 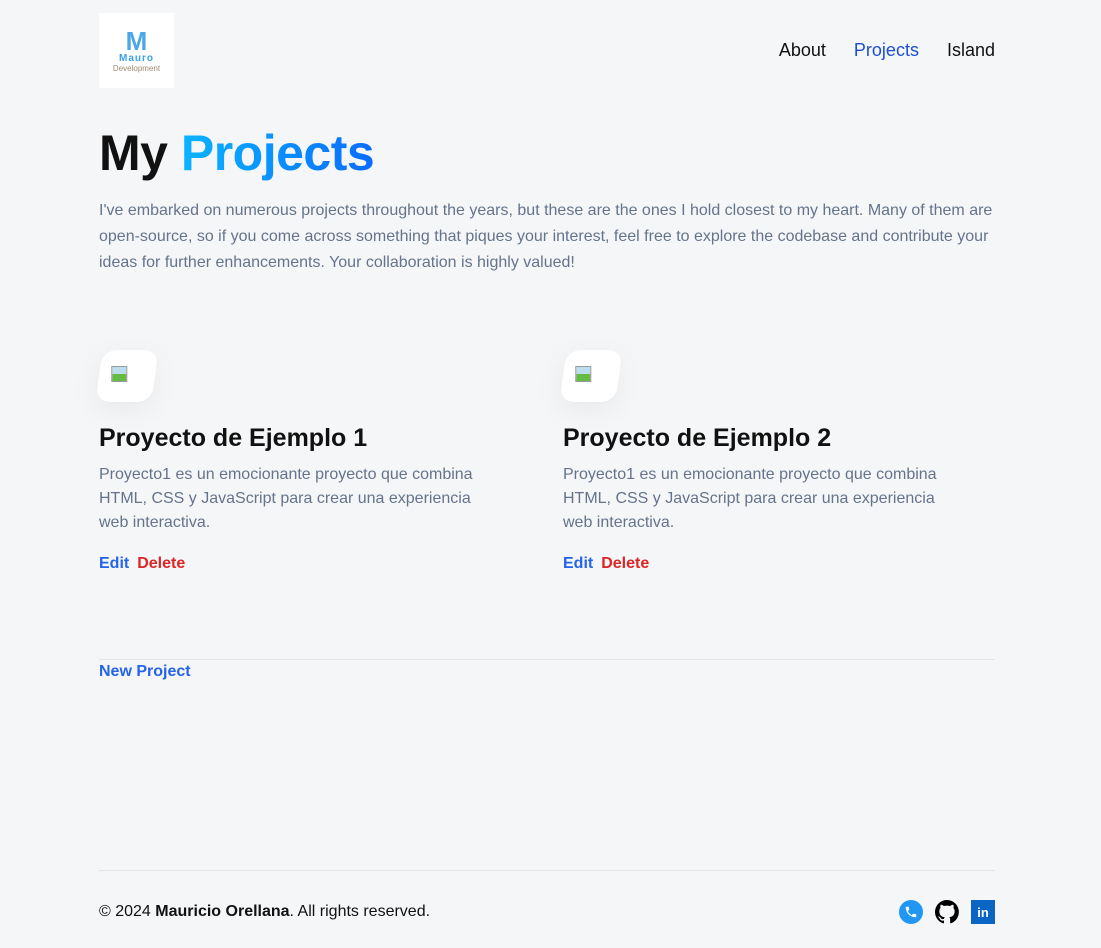 I want to click on linkedin-icon: in, so click(x=983, y=912).